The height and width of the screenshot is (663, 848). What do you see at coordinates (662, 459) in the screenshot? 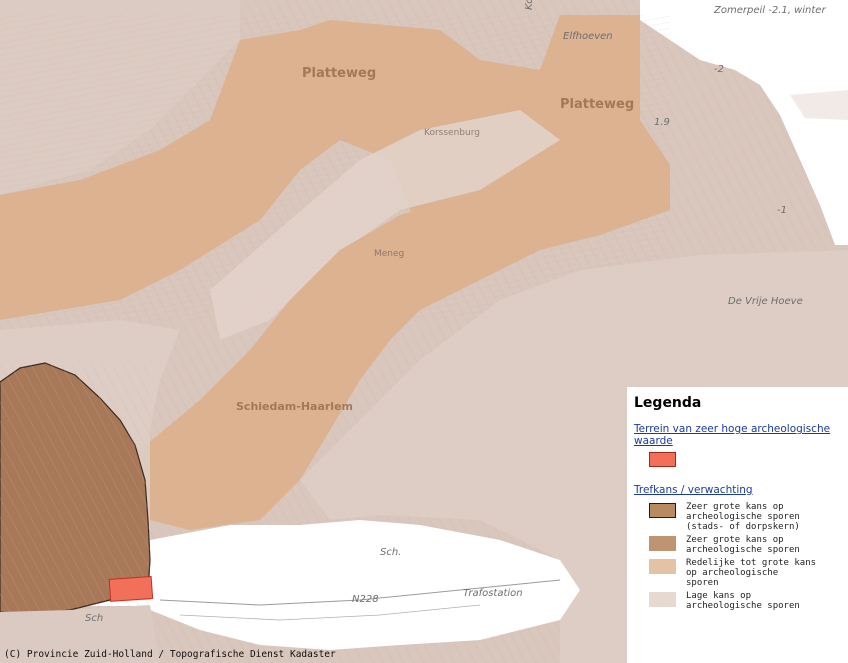
I see `legend-swatch-high-value` at bounding box center [662, 459].